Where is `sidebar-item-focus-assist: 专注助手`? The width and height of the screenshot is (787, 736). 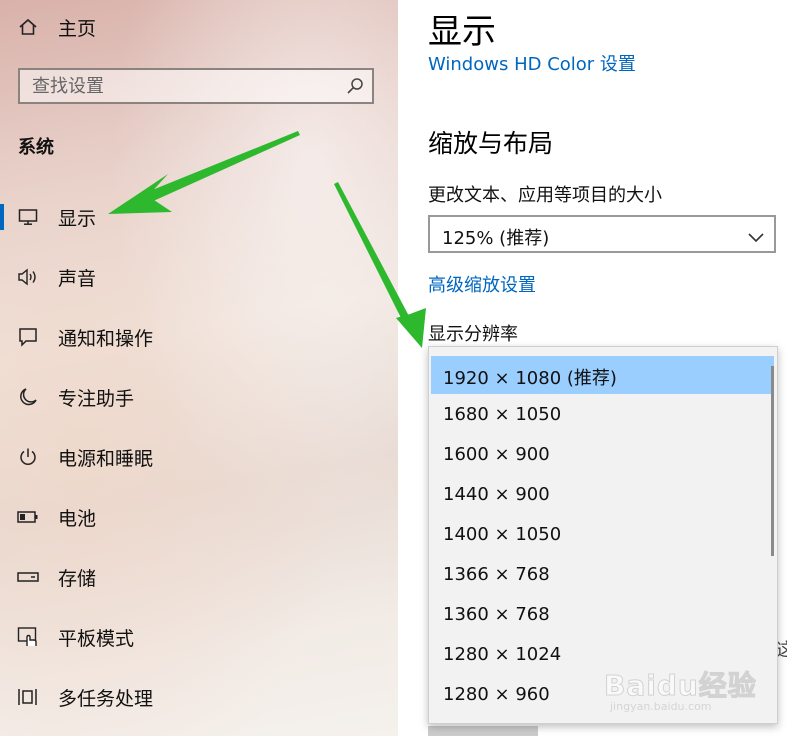
sidebar-item-focus-assist: 专注助手 is located at coordinates (199, 397).